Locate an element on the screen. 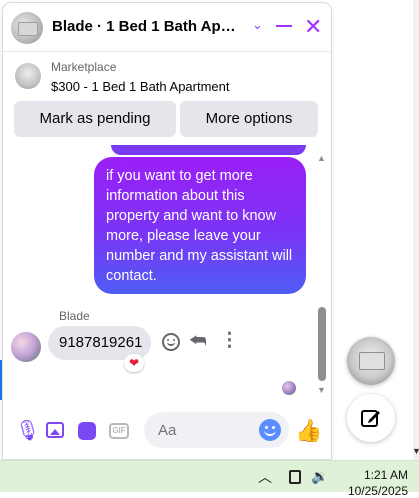  reply-icon: ⮪ is located at coordinates (198, 342).